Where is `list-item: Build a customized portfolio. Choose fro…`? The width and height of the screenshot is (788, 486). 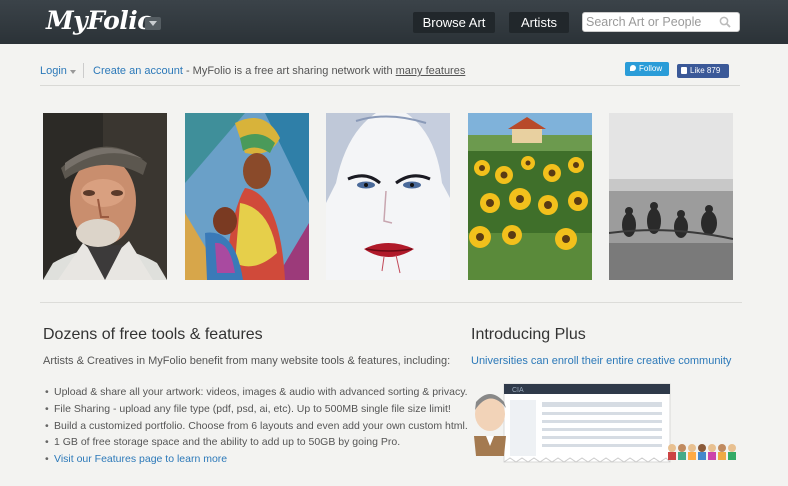 list-item: Build a customized portfolio. Choose fro… is located at coordinates (256, 427).